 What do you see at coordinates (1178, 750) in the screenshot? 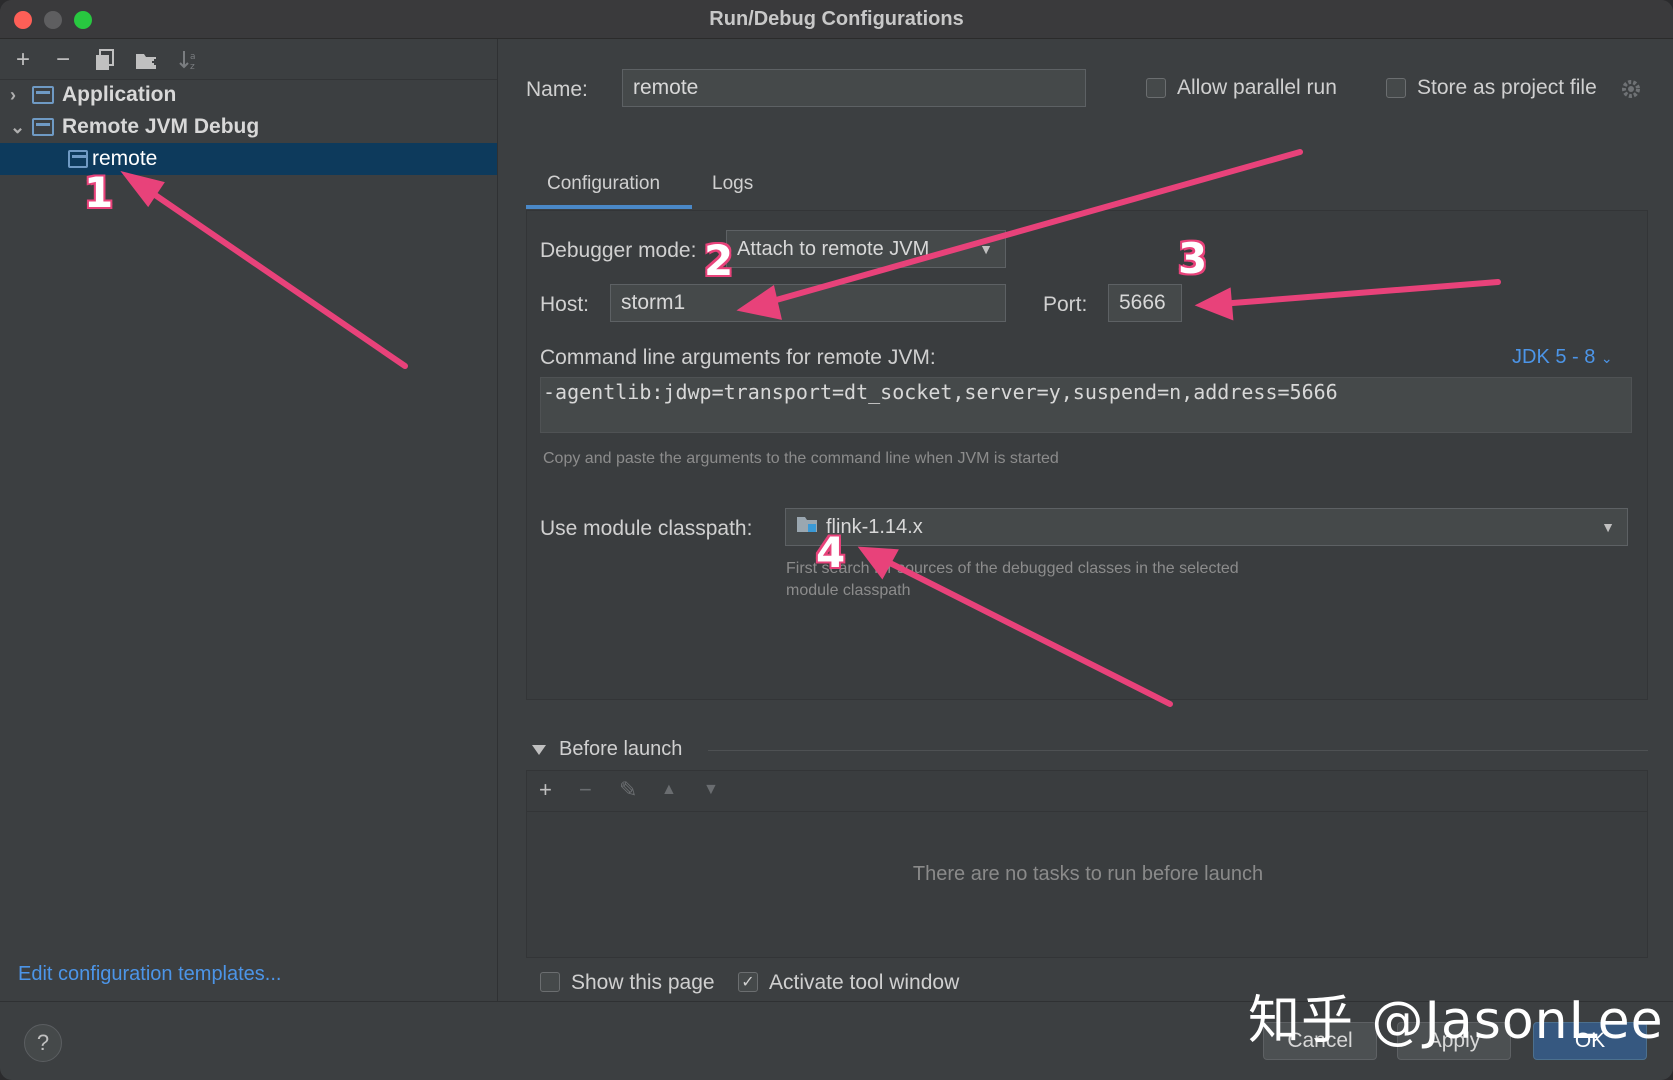
I see `section-divider` at bounding box center [1178, 750].